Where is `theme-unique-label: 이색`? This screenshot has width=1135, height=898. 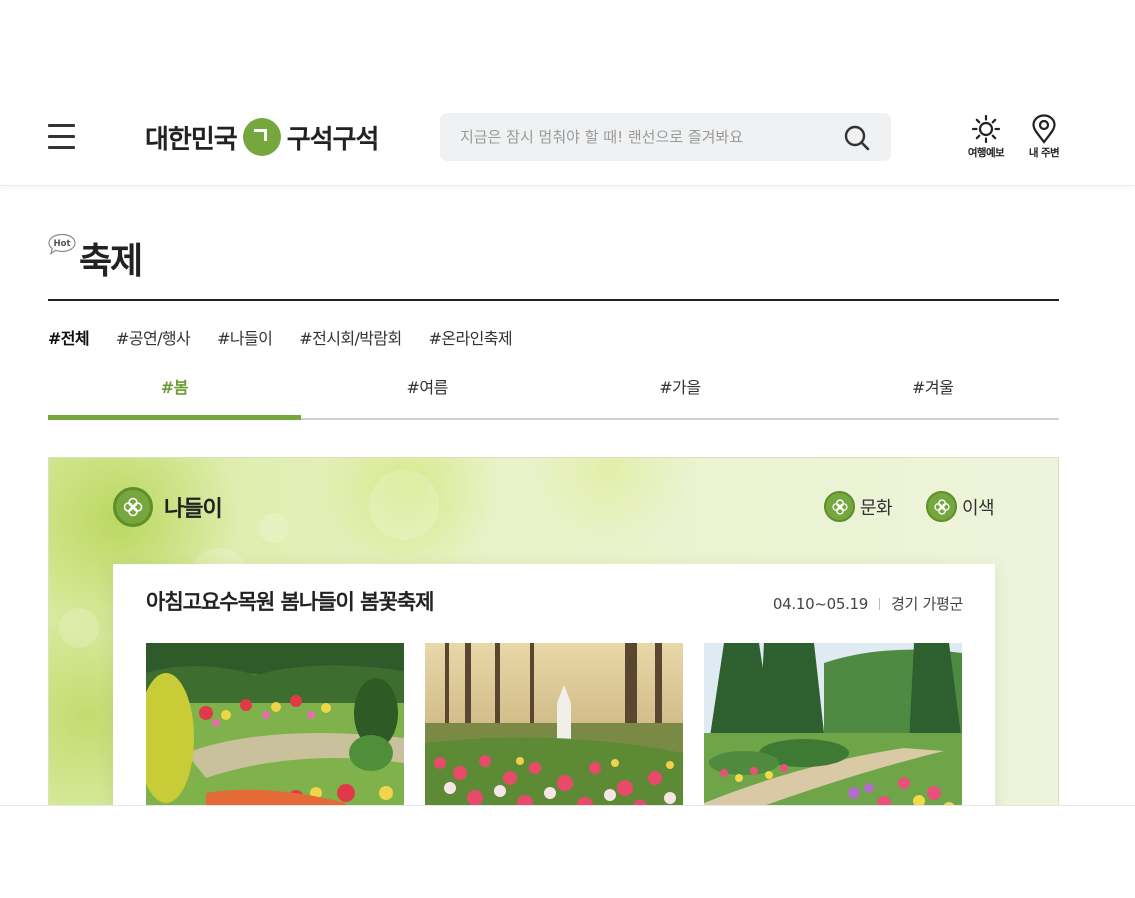 theme-unique-label: 이색 is located at coordinates (978, 508).